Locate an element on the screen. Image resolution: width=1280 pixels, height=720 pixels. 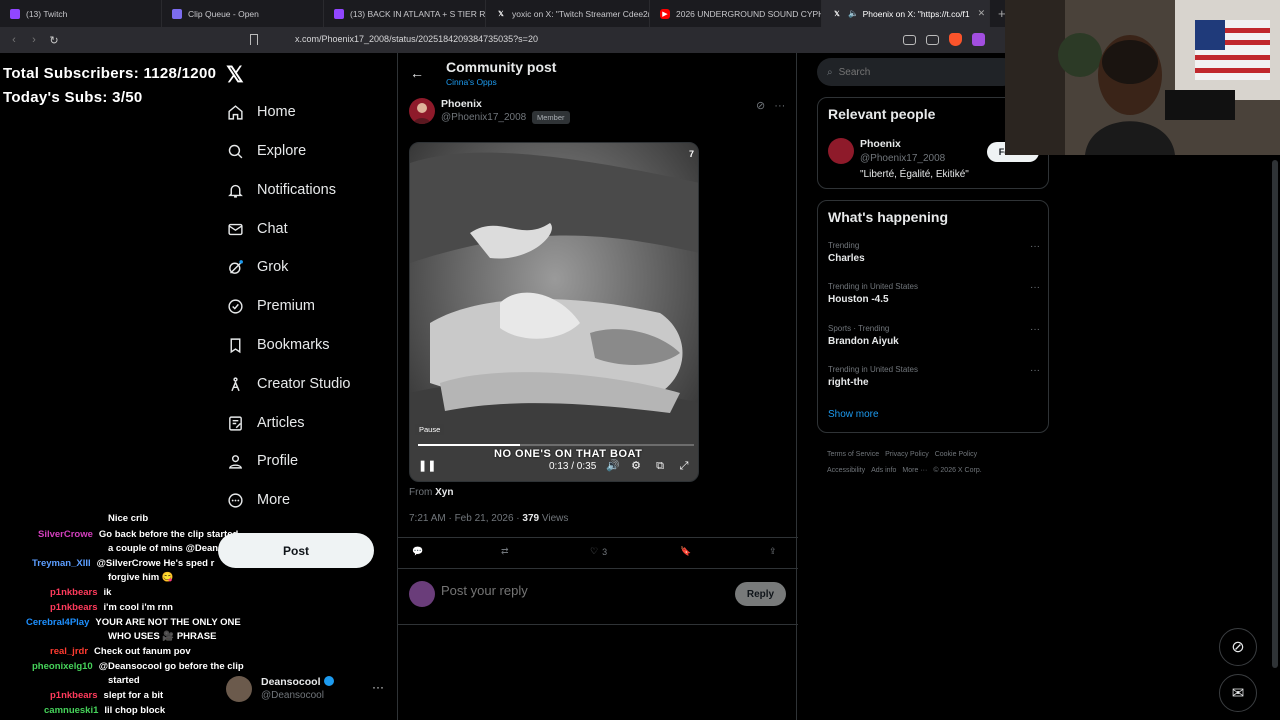
chat-username: Treyman_XIII is located at coordinates (61, 563).